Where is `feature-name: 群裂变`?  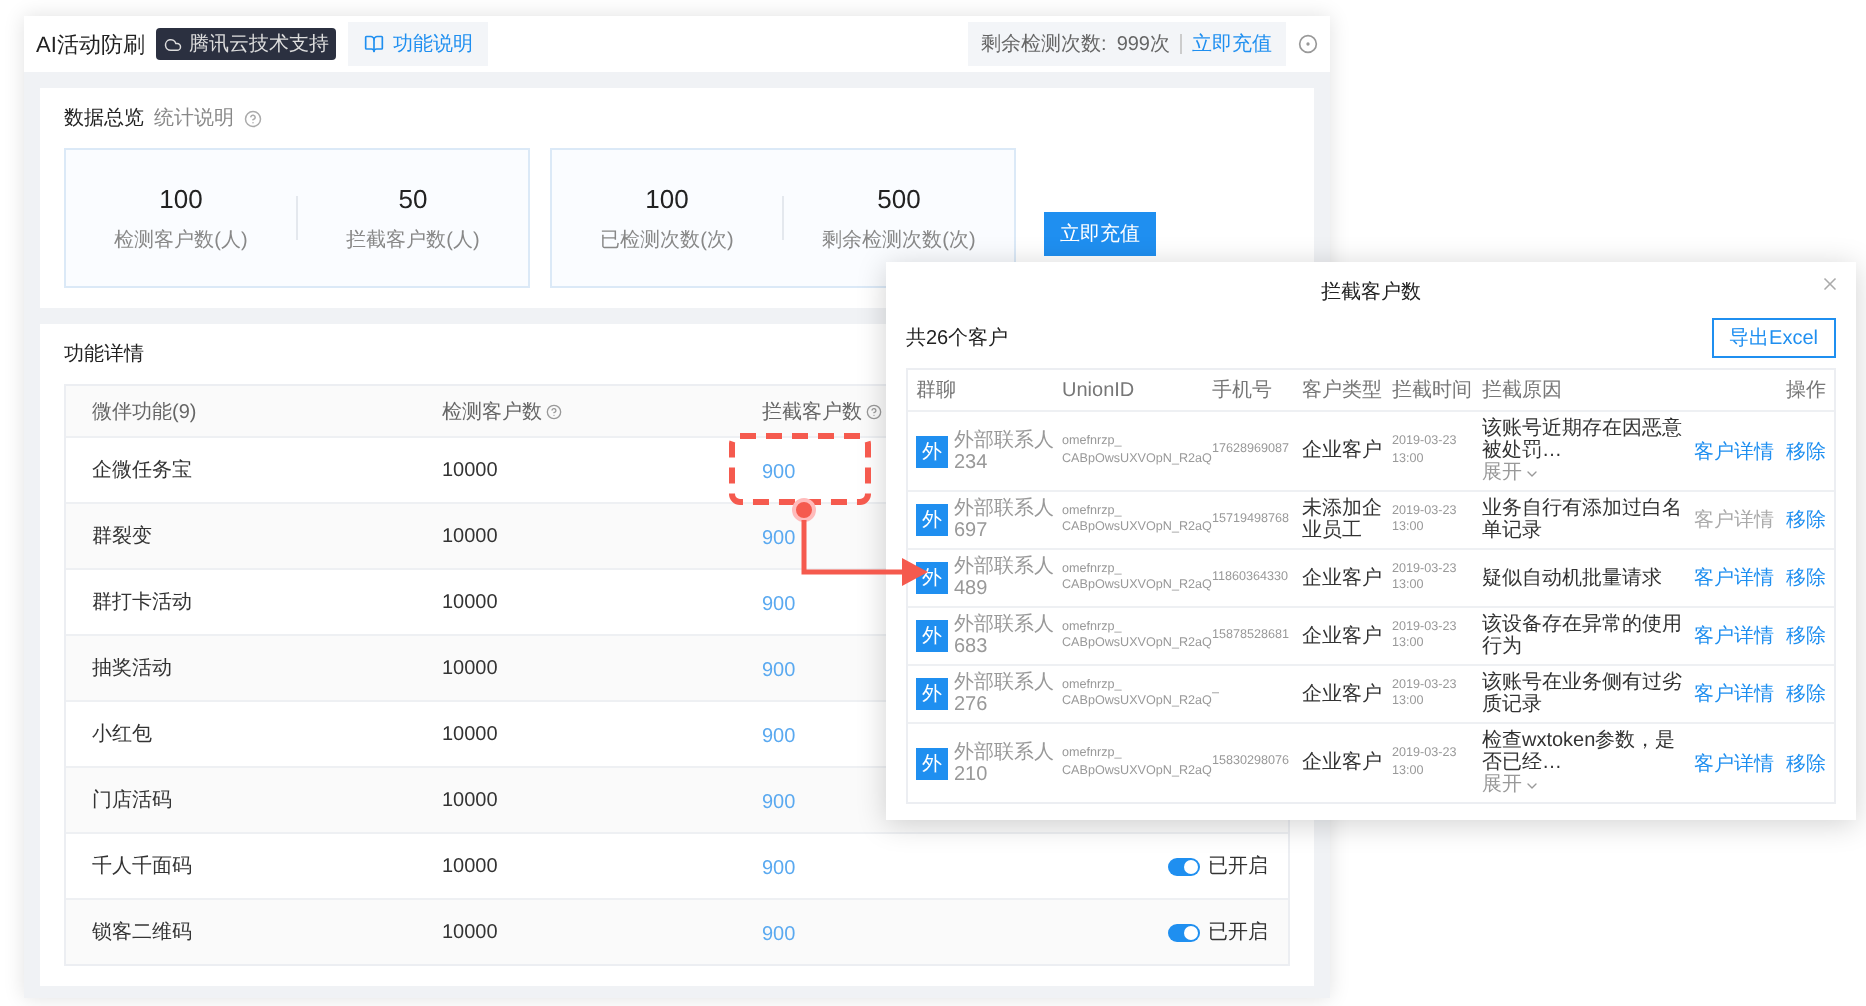
feature-name: 群裂变 is located at coordinates (123, 536).